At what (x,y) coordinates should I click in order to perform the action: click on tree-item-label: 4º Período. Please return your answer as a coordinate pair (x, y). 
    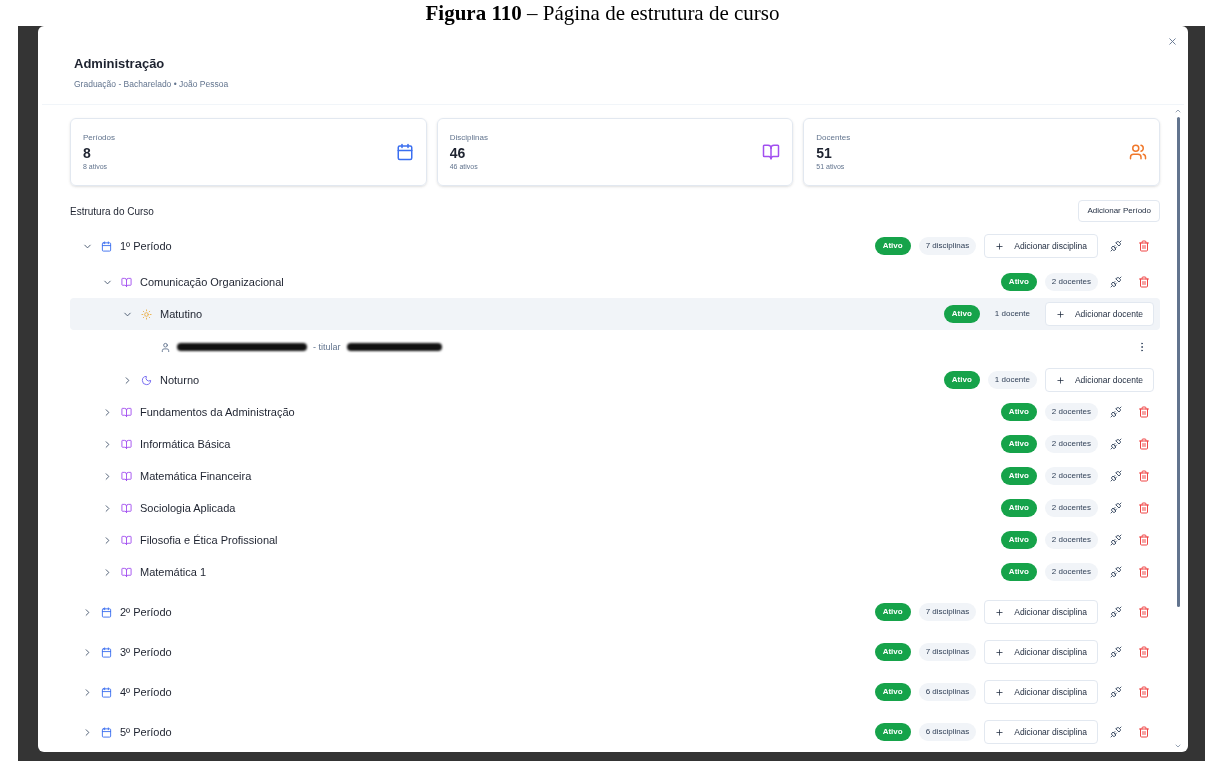
    Looking at the image, I should click on (146, 692).